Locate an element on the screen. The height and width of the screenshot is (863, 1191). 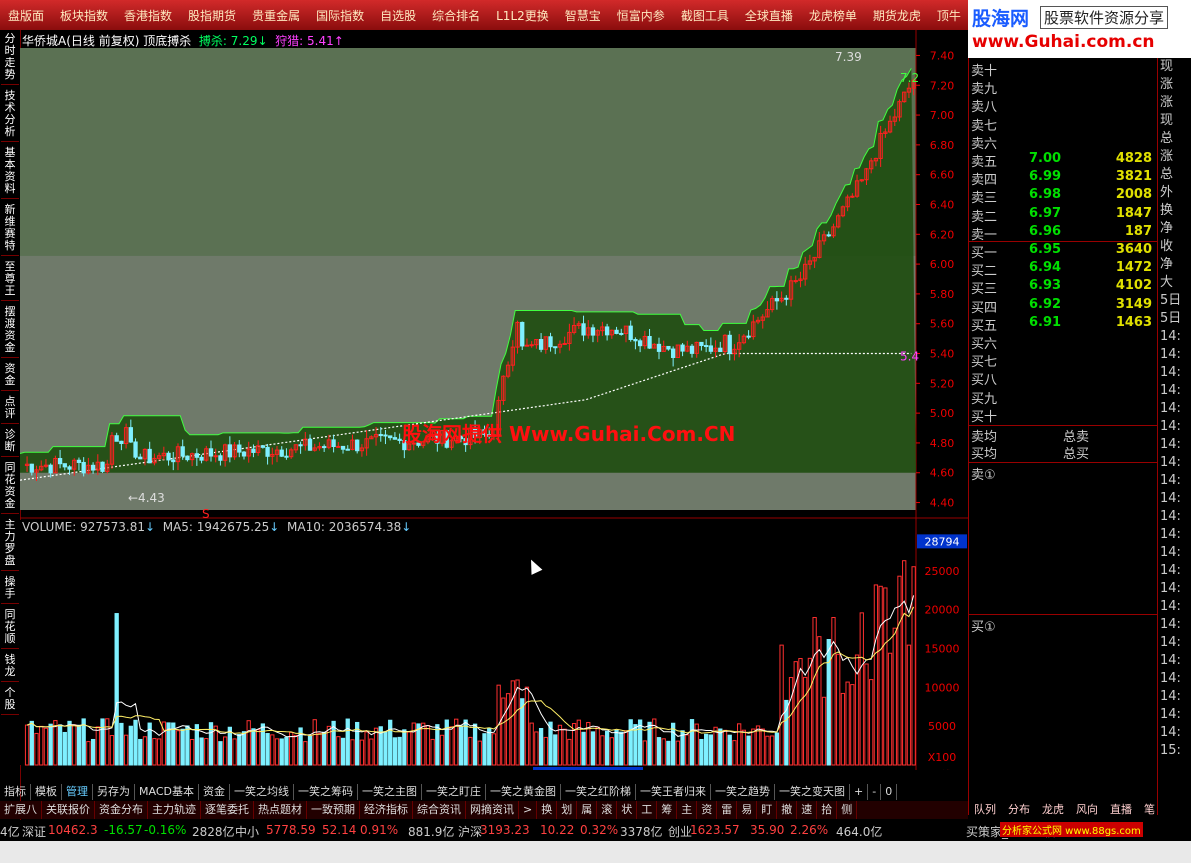
extension-tab: 资 is located at coordinates (707, 810).